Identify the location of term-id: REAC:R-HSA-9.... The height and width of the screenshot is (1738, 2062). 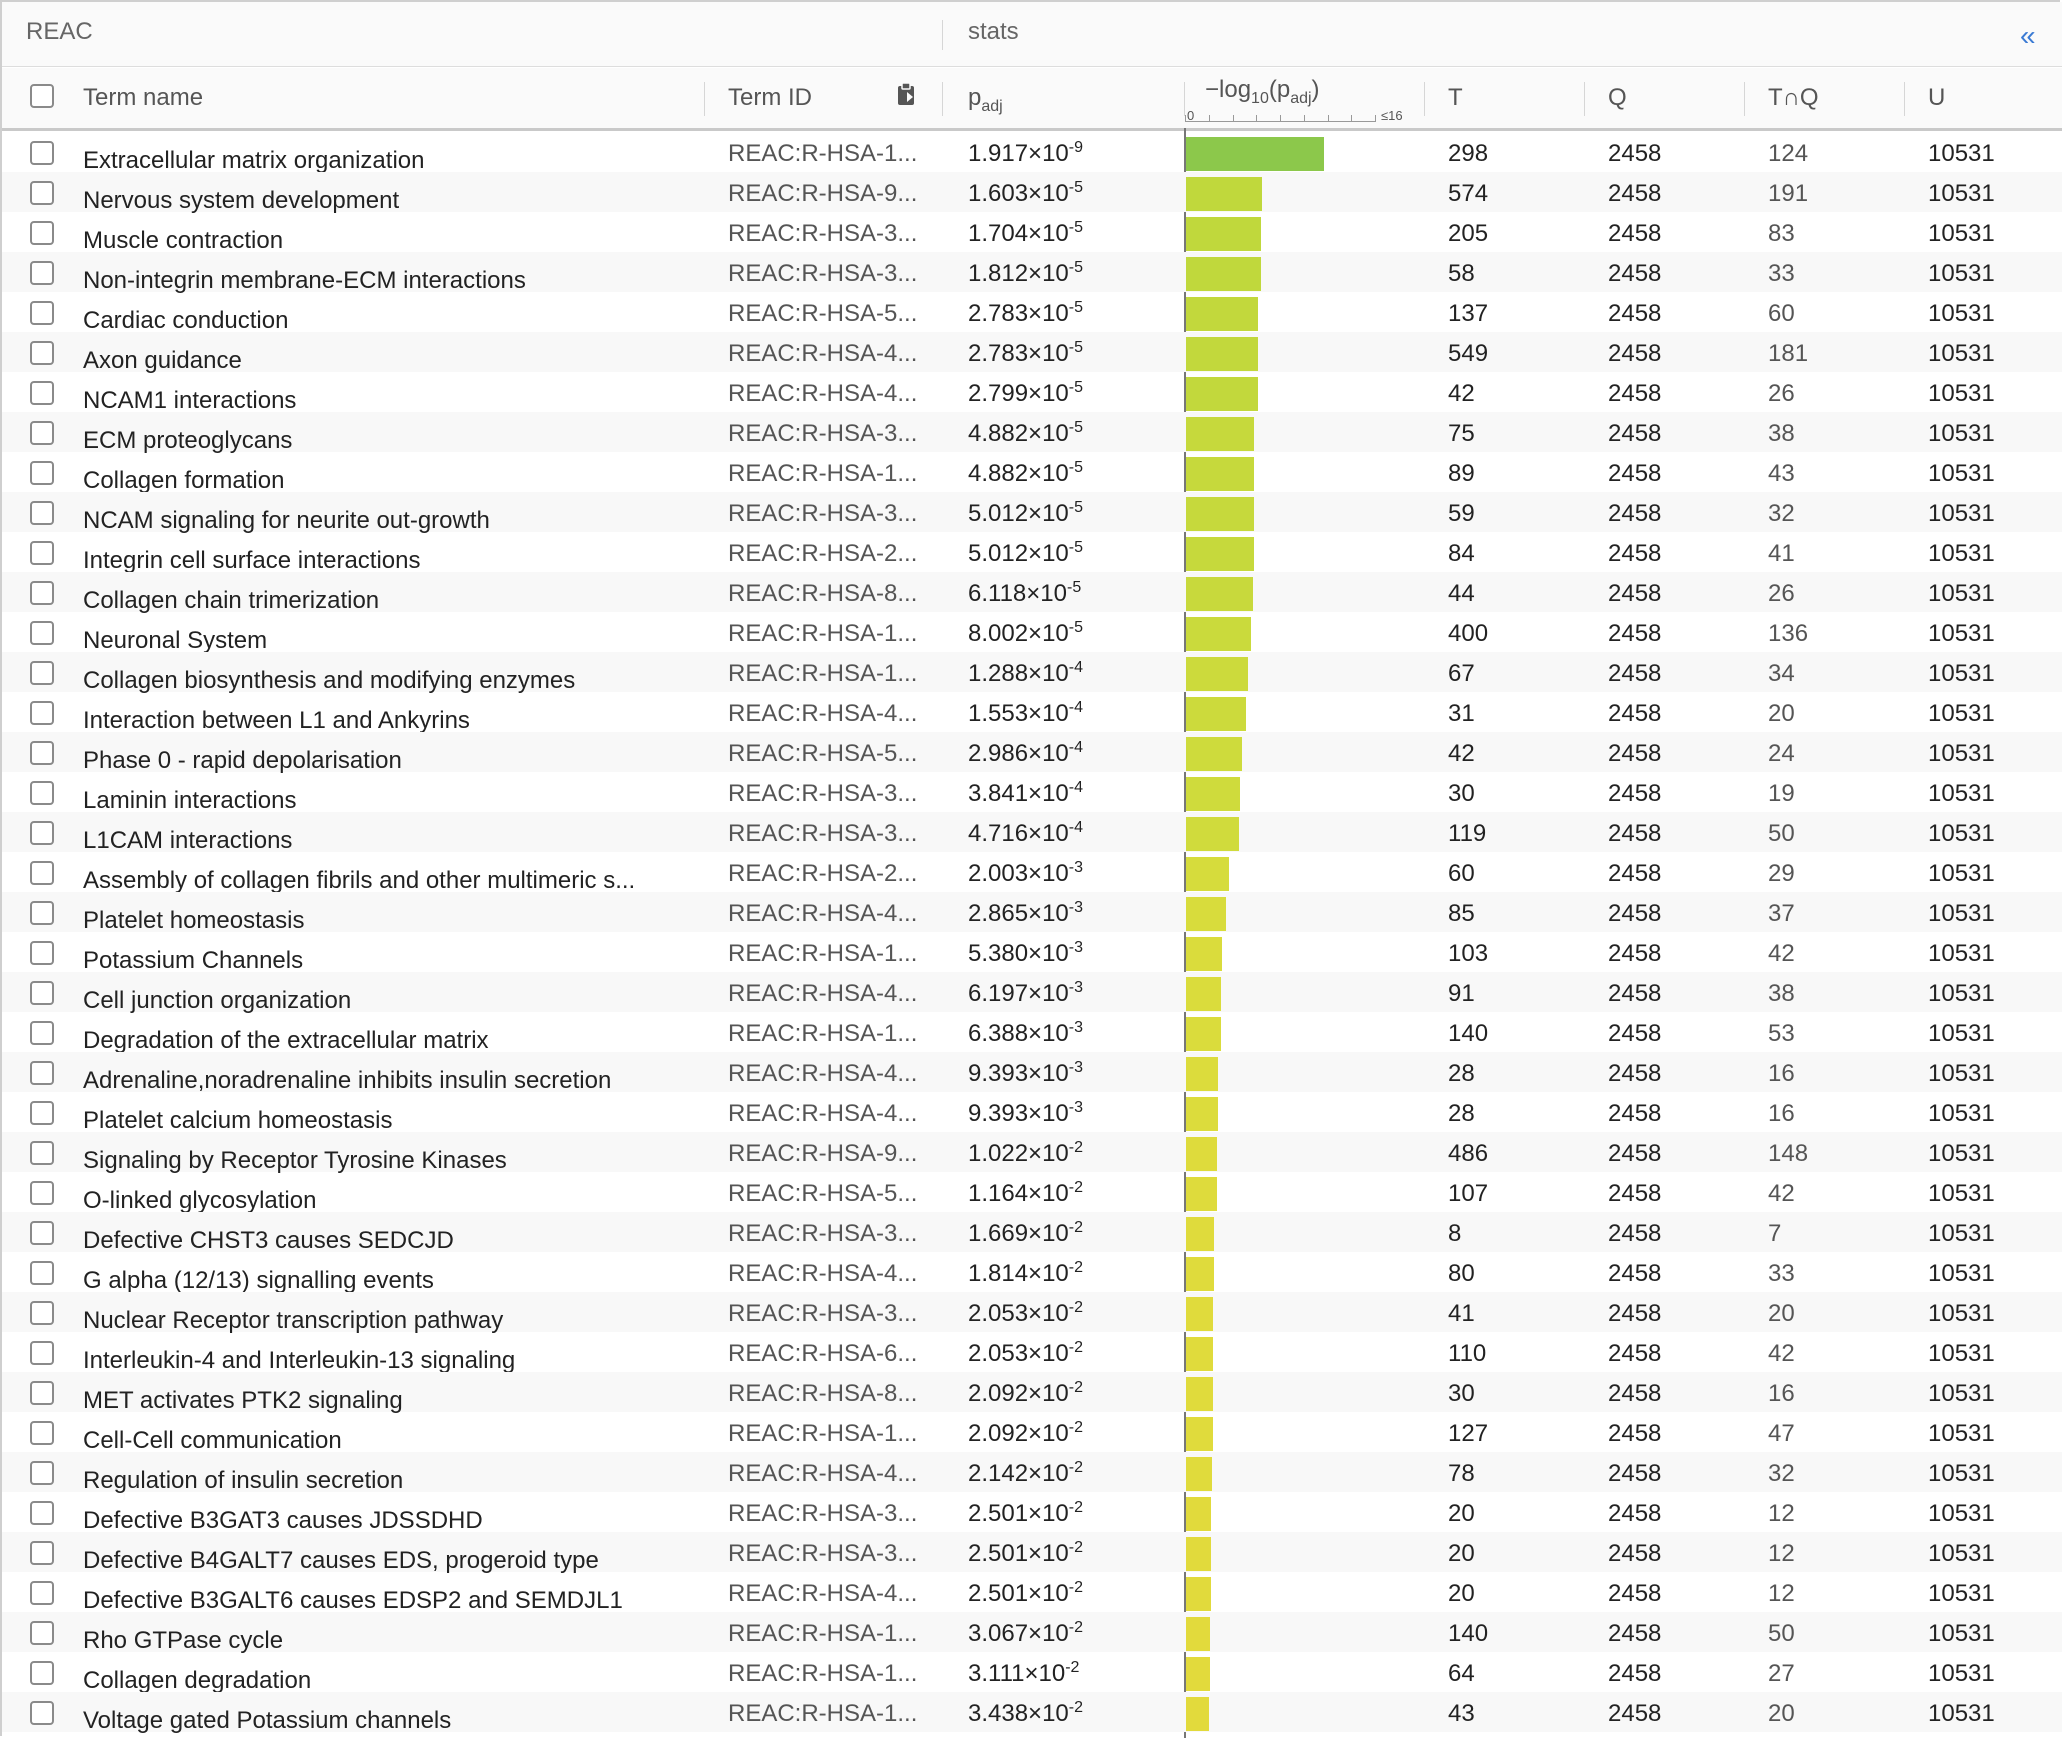
(828, 194).